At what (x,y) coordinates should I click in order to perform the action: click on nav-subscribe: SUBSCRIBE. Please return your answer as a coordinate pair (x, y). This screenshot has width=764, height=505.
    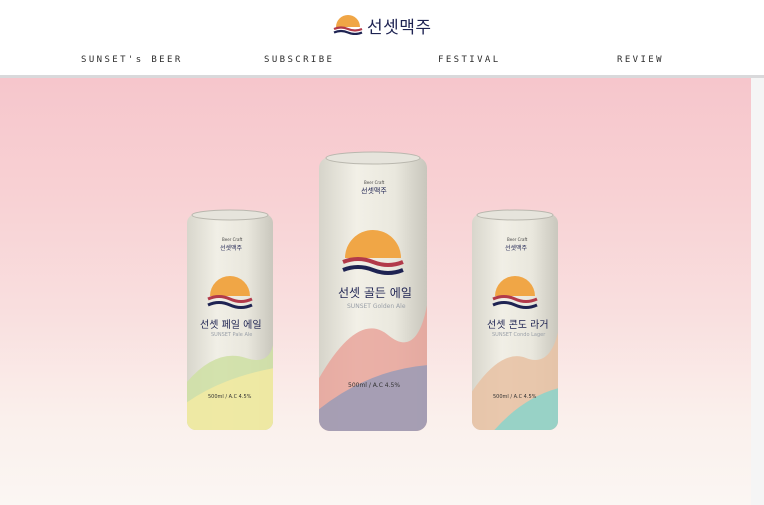
    Looking at the image, I should click on (299, 60).